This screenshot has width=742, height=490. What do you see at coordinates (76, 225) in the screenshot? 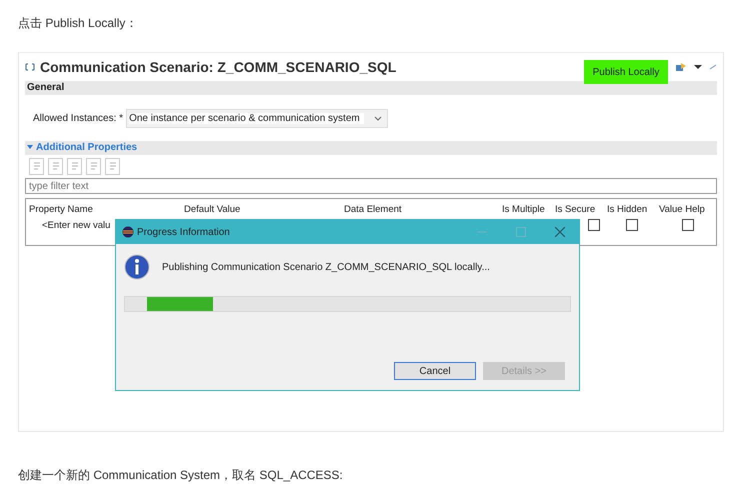
I see `table-cell-text: <Enter new valu` at bounding box center [76, 225].